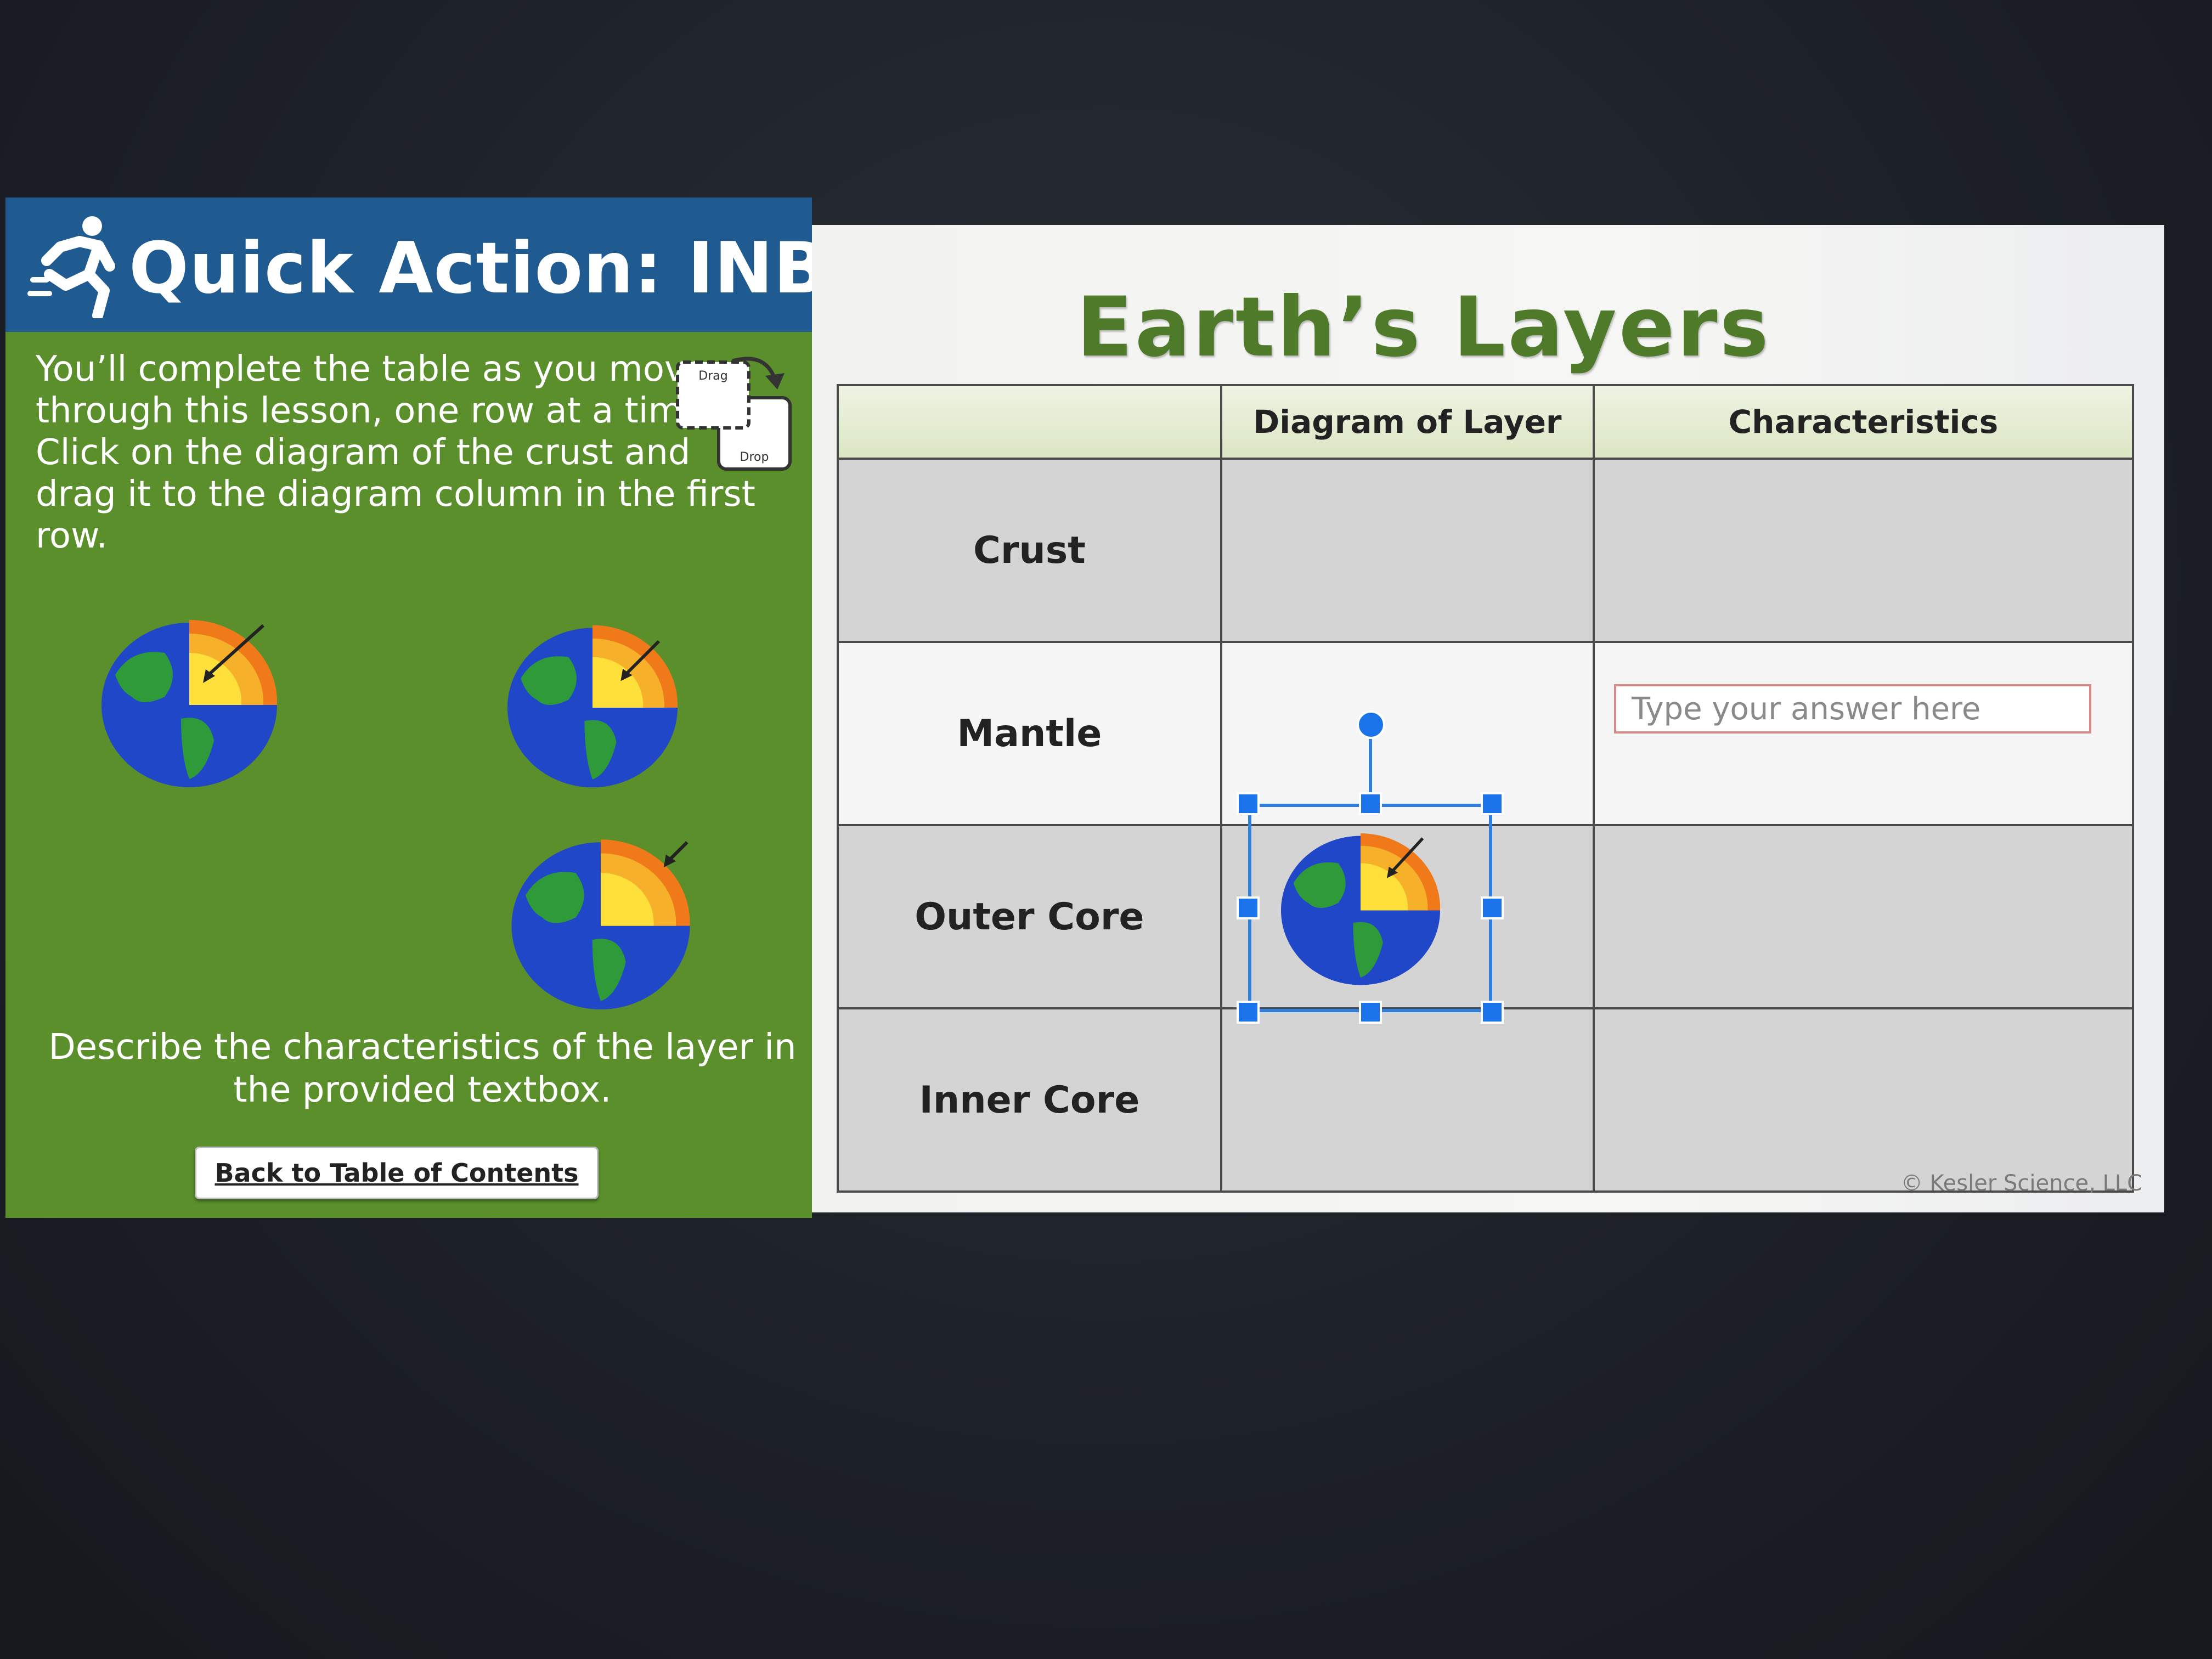 The height and width of the screenshot is (1659, 2212). Describe the element at coordinates (397, 1173) in the screenshot. I see `back-to-toc-button: Back to Table of Contents` at that location.